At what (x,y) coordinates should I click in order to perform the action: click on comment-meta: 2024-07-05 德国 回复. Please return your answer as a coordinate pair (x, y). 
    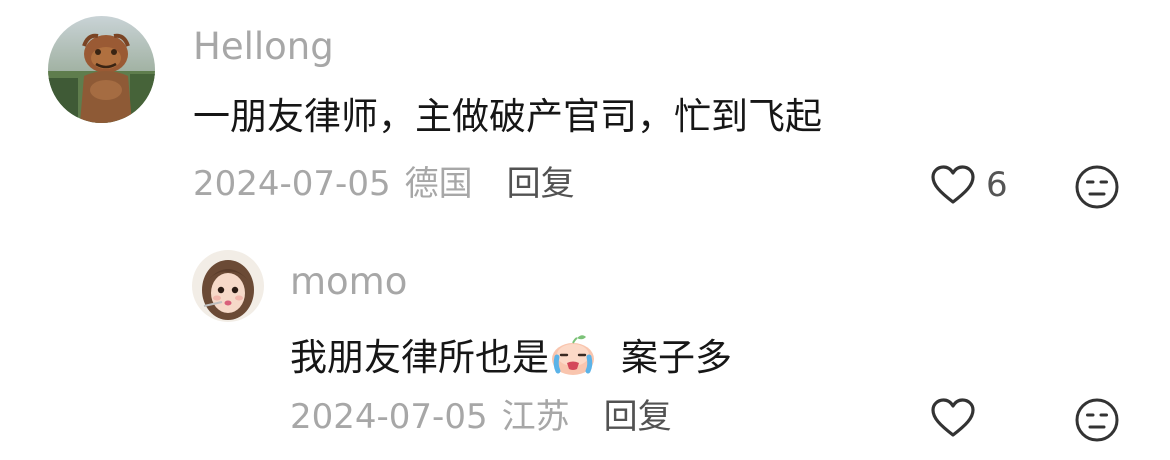
    Looking at the image, I should click on (384, 184).